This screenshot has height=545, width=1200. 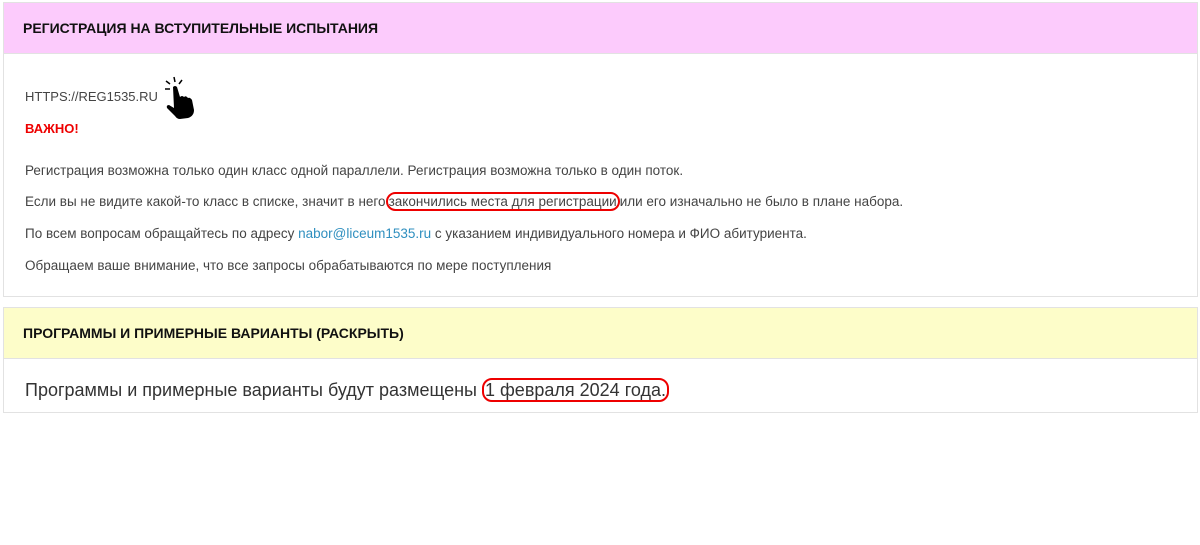 I want to click on info-line-3-start: По всем вопросам обращайтесь по адресу, so click(x=162, y=233).